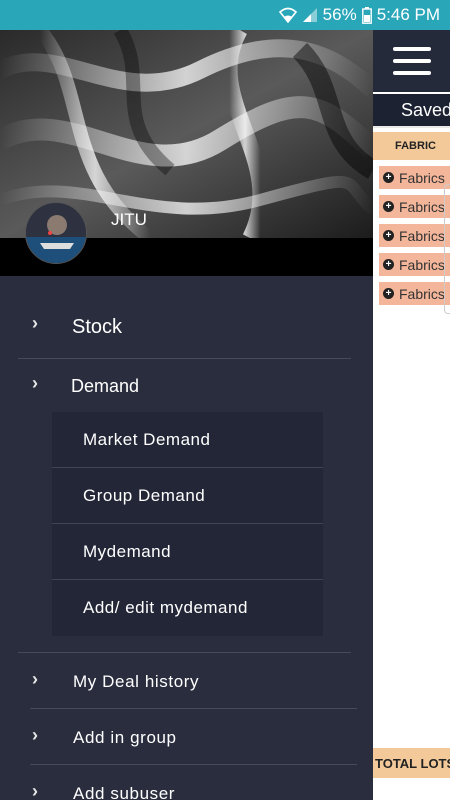 The width and height of the screenshot is (450, 800). What do you see at coordinates (339, 14) in the screenshot?
I see `battery-percent: 56%` at bounding box center [339, 14].